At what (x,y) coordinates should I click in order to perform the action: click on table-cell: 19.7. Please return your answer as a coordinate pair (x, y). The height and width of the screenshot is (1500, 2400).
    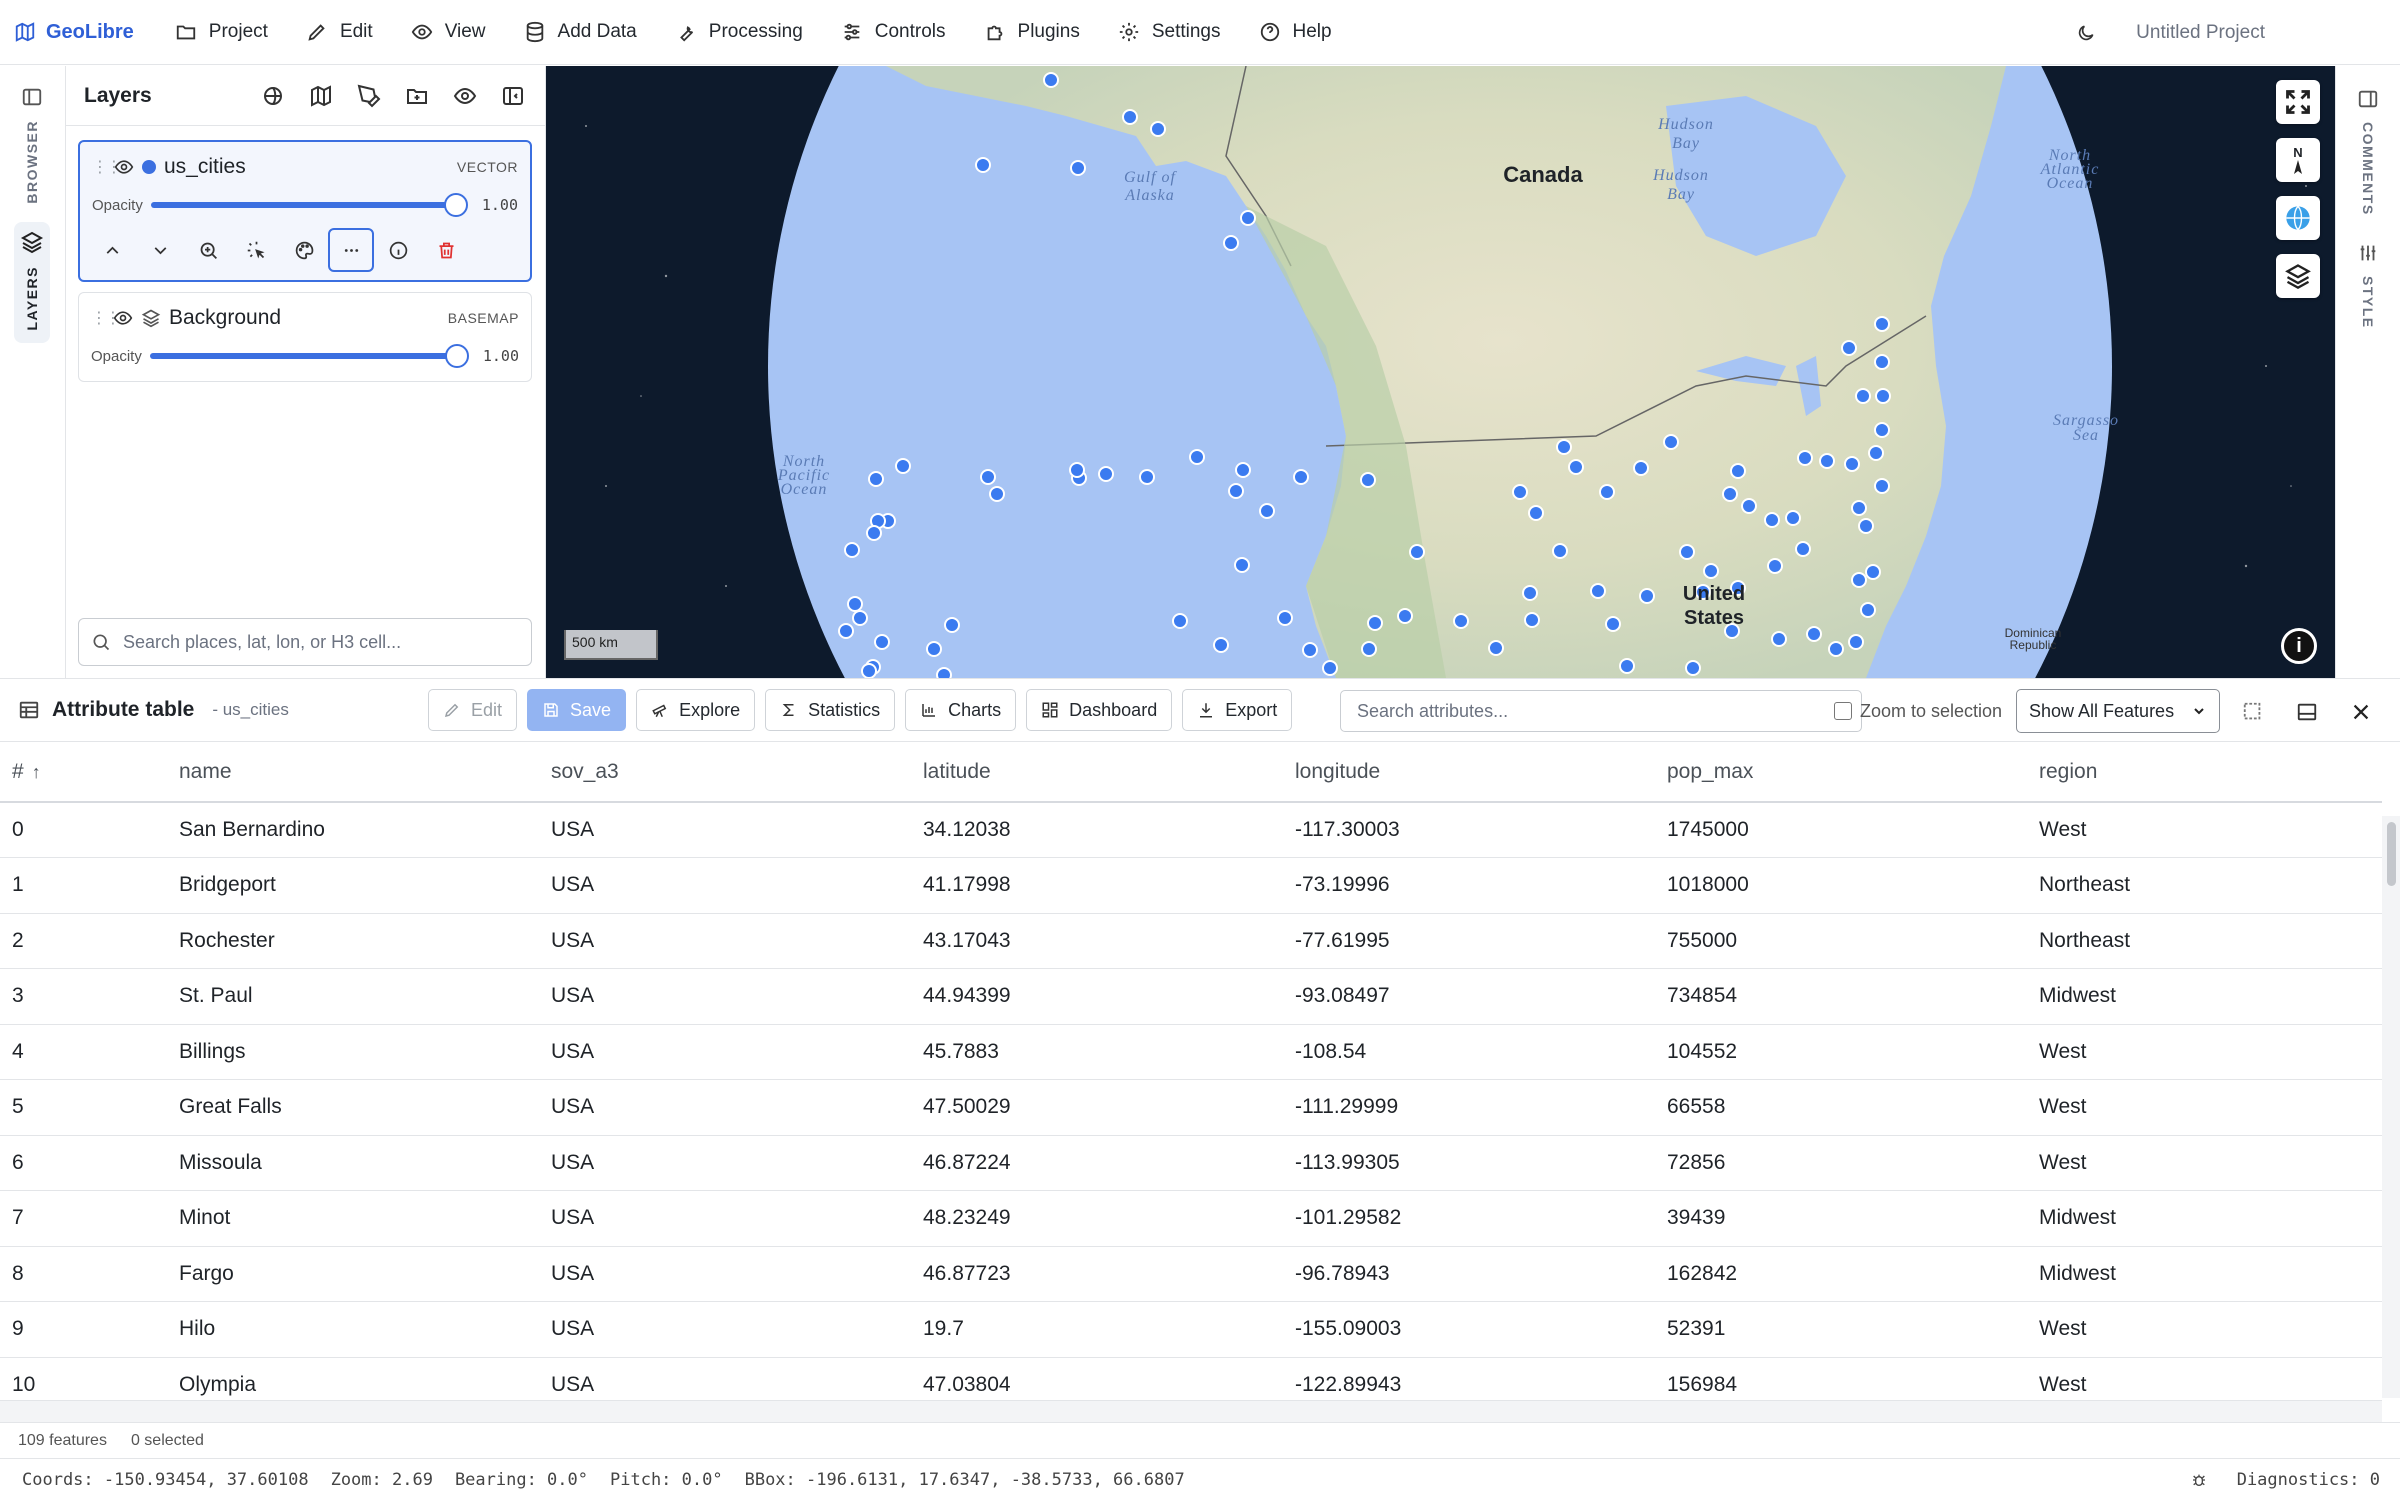
    Looking at the image, I should click on (1097, 1329).